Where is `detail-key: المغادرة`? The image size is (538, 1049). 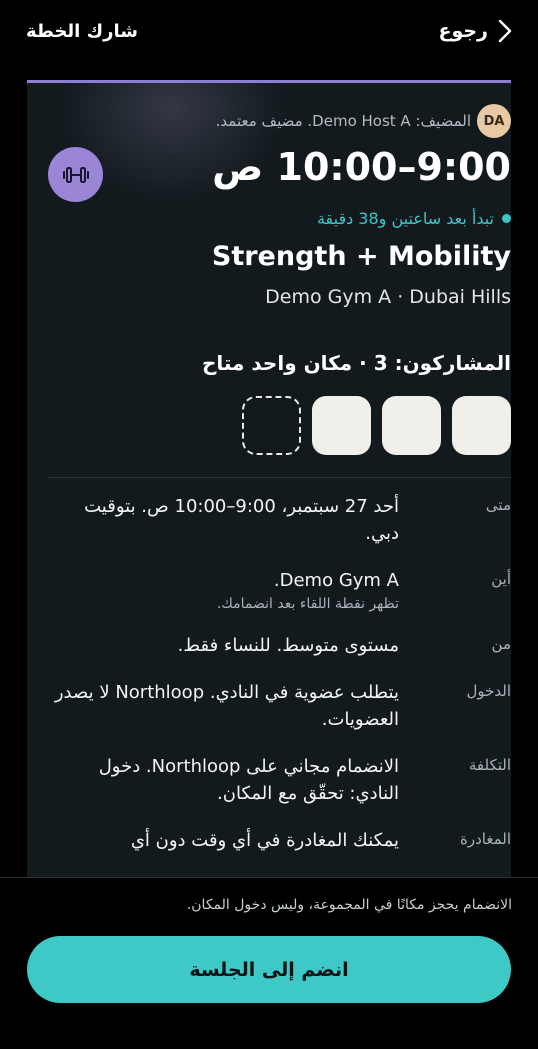 detail-key: المغادرة is located at coordinates (485, 839).